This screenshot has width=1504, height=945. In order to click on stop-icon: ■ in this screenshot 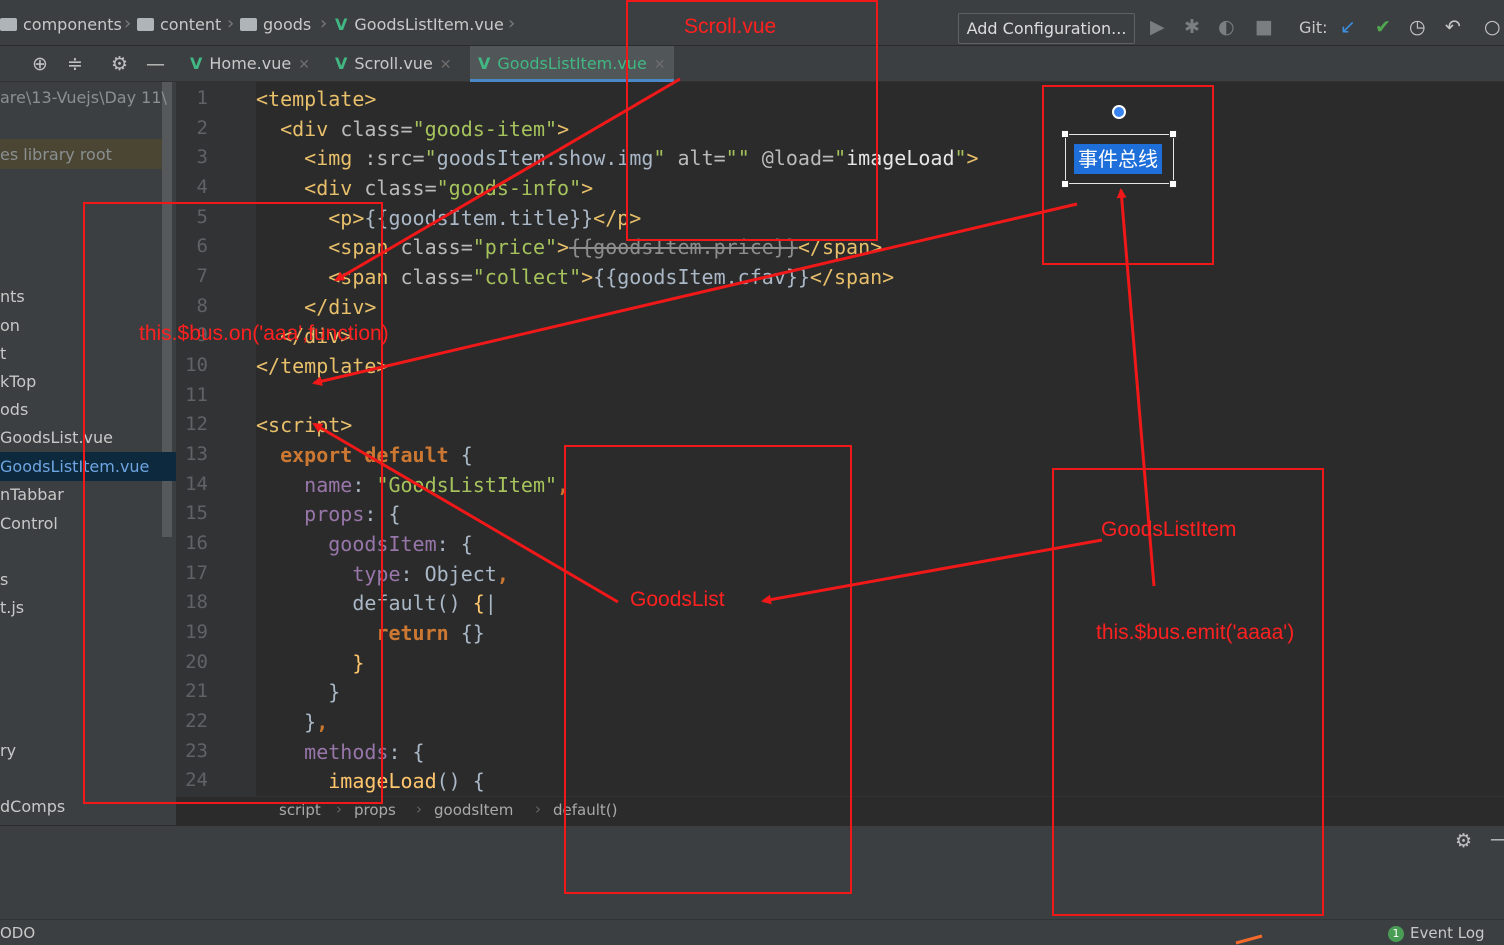, I will do `click(1264, 27)`.